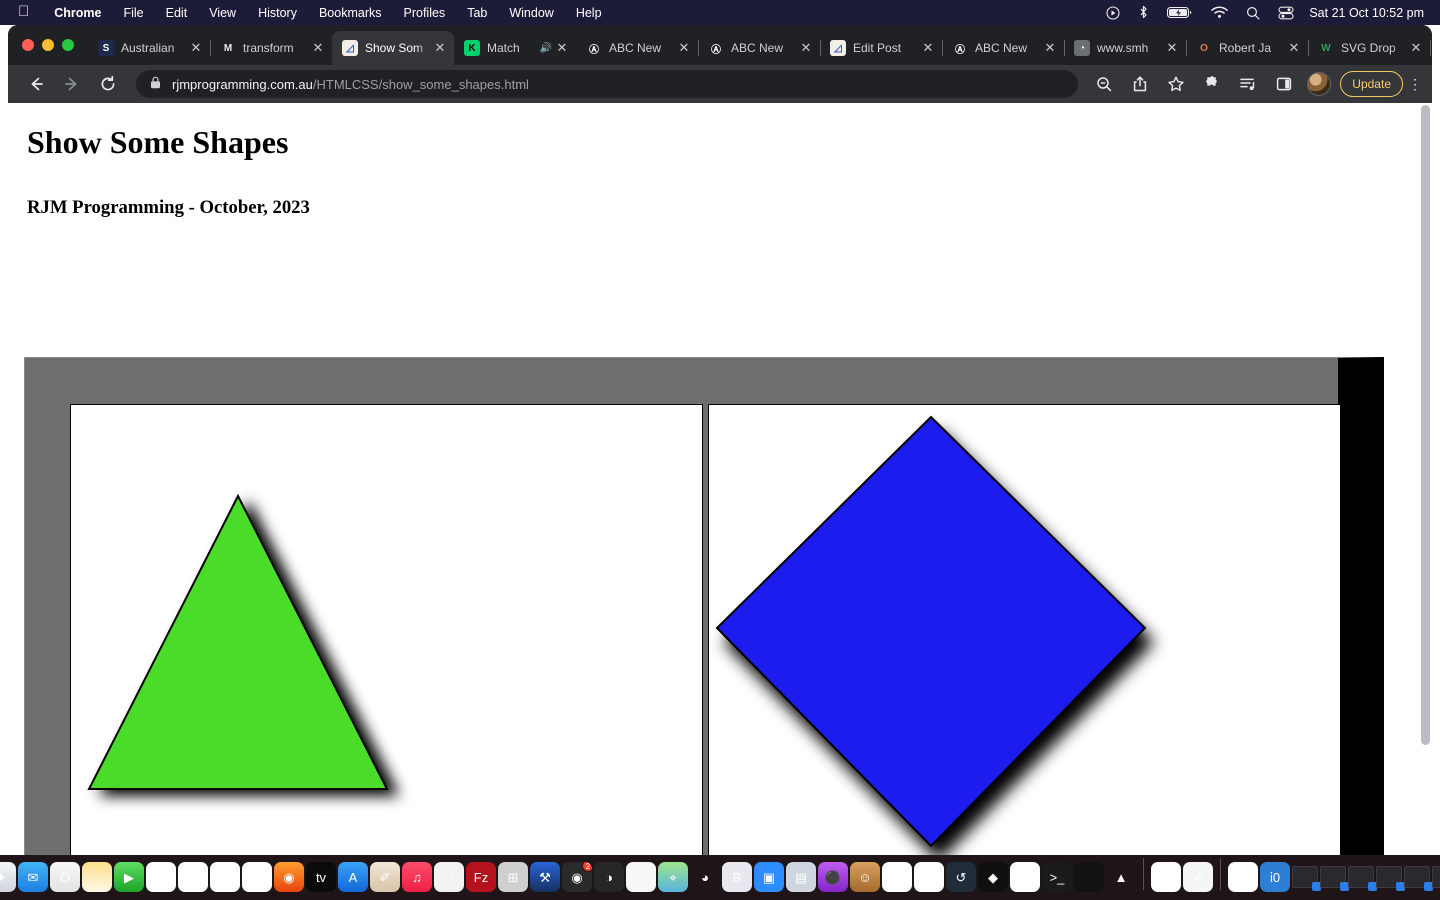 This screenshot has height=900, width=1440. Describe the element at coordinates (321, 877) in the screenshot. I see `dock-icon-apple-tv: tv` at that location.